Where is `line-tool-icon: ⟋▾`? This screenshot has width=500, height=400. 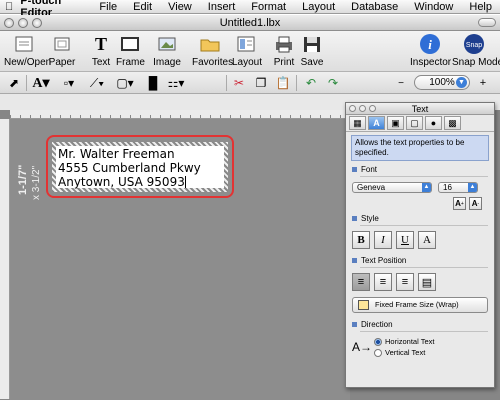
line-tool-icon: ⟋▾ is located at coordinates (97, 83).